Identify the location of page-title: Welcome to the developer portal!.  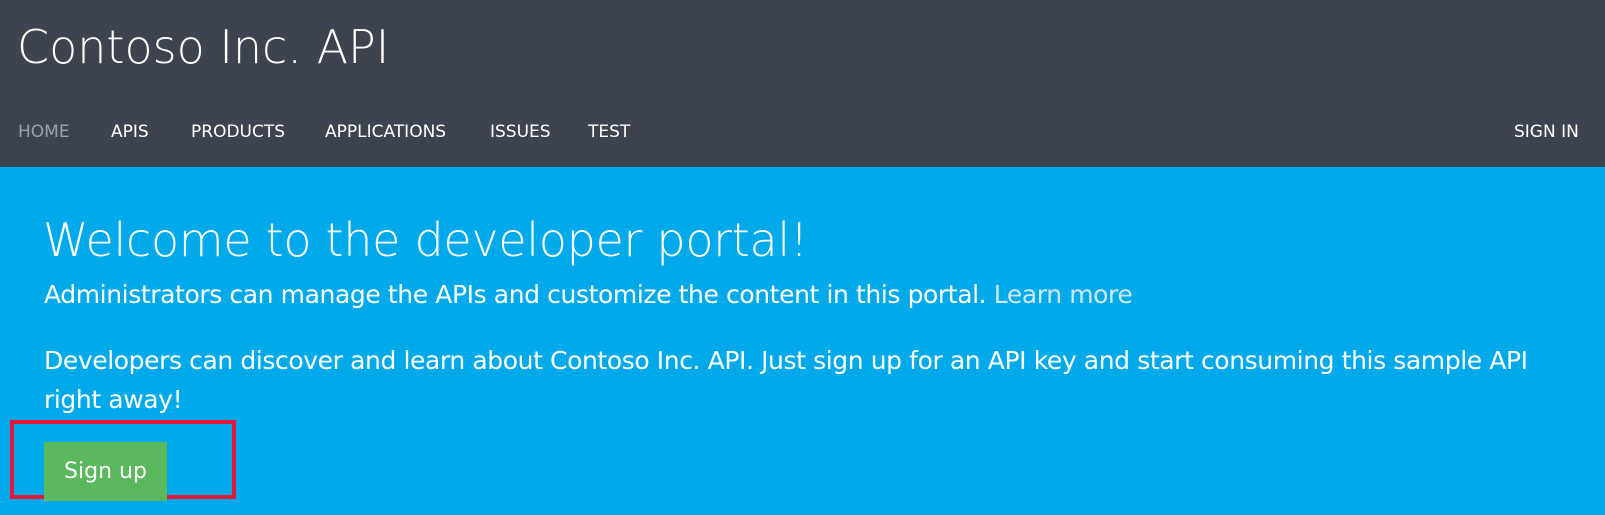
(426, 240).